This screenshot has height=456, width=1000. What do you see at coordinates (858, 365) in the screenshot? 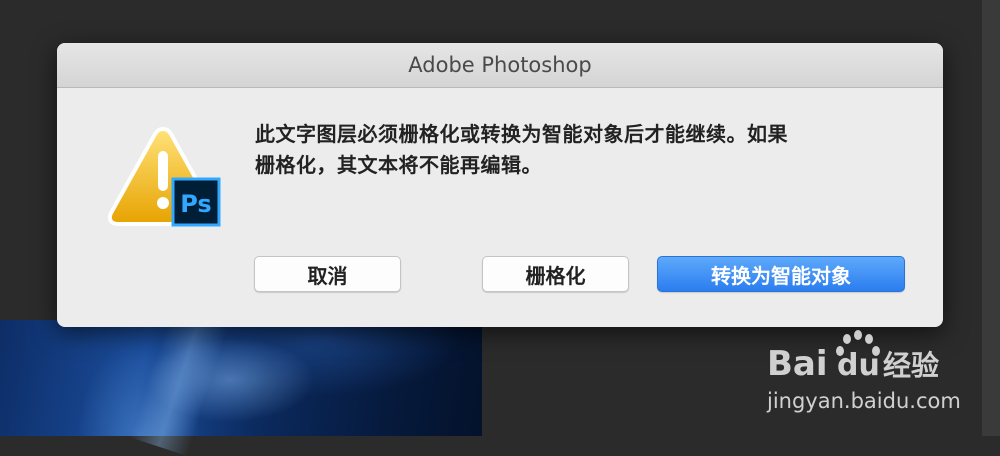
I see `svg-text: du` at bounding box center [858, 365].